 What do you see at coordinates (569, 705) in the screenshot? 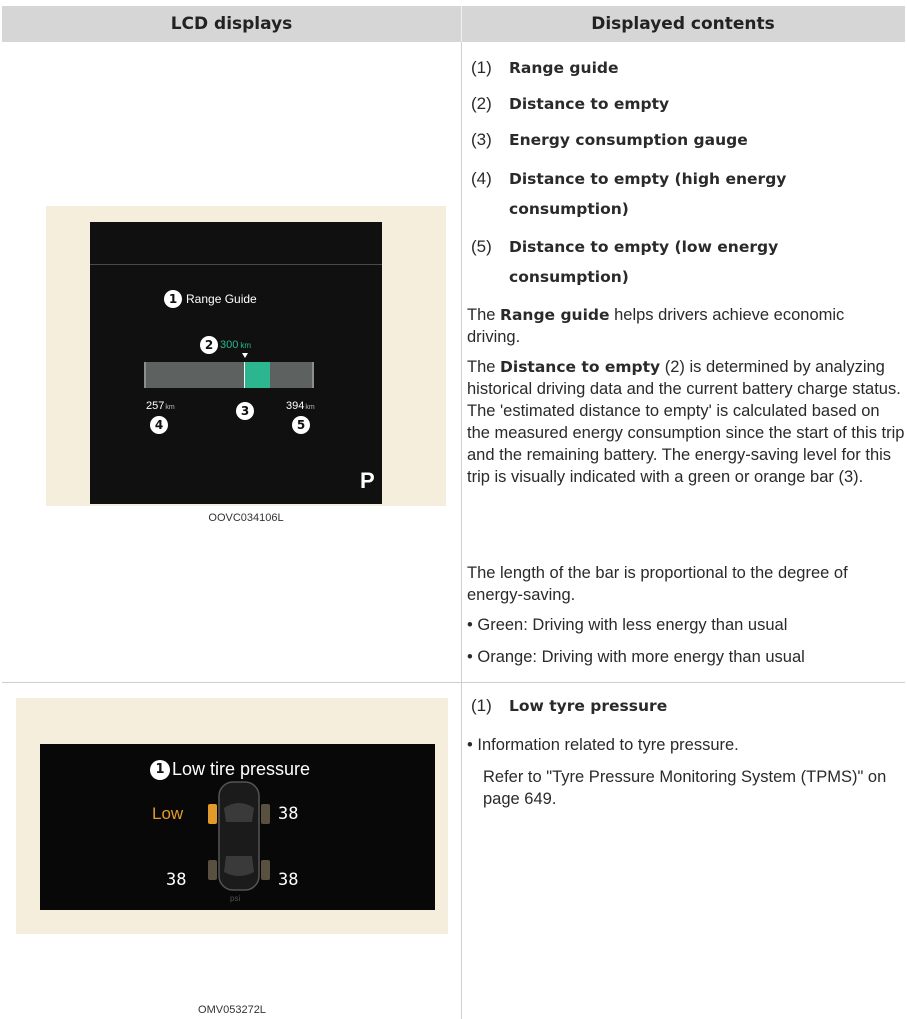
I see `list-item: (1) Low tyre pressure` at bounding box center [569, 705].